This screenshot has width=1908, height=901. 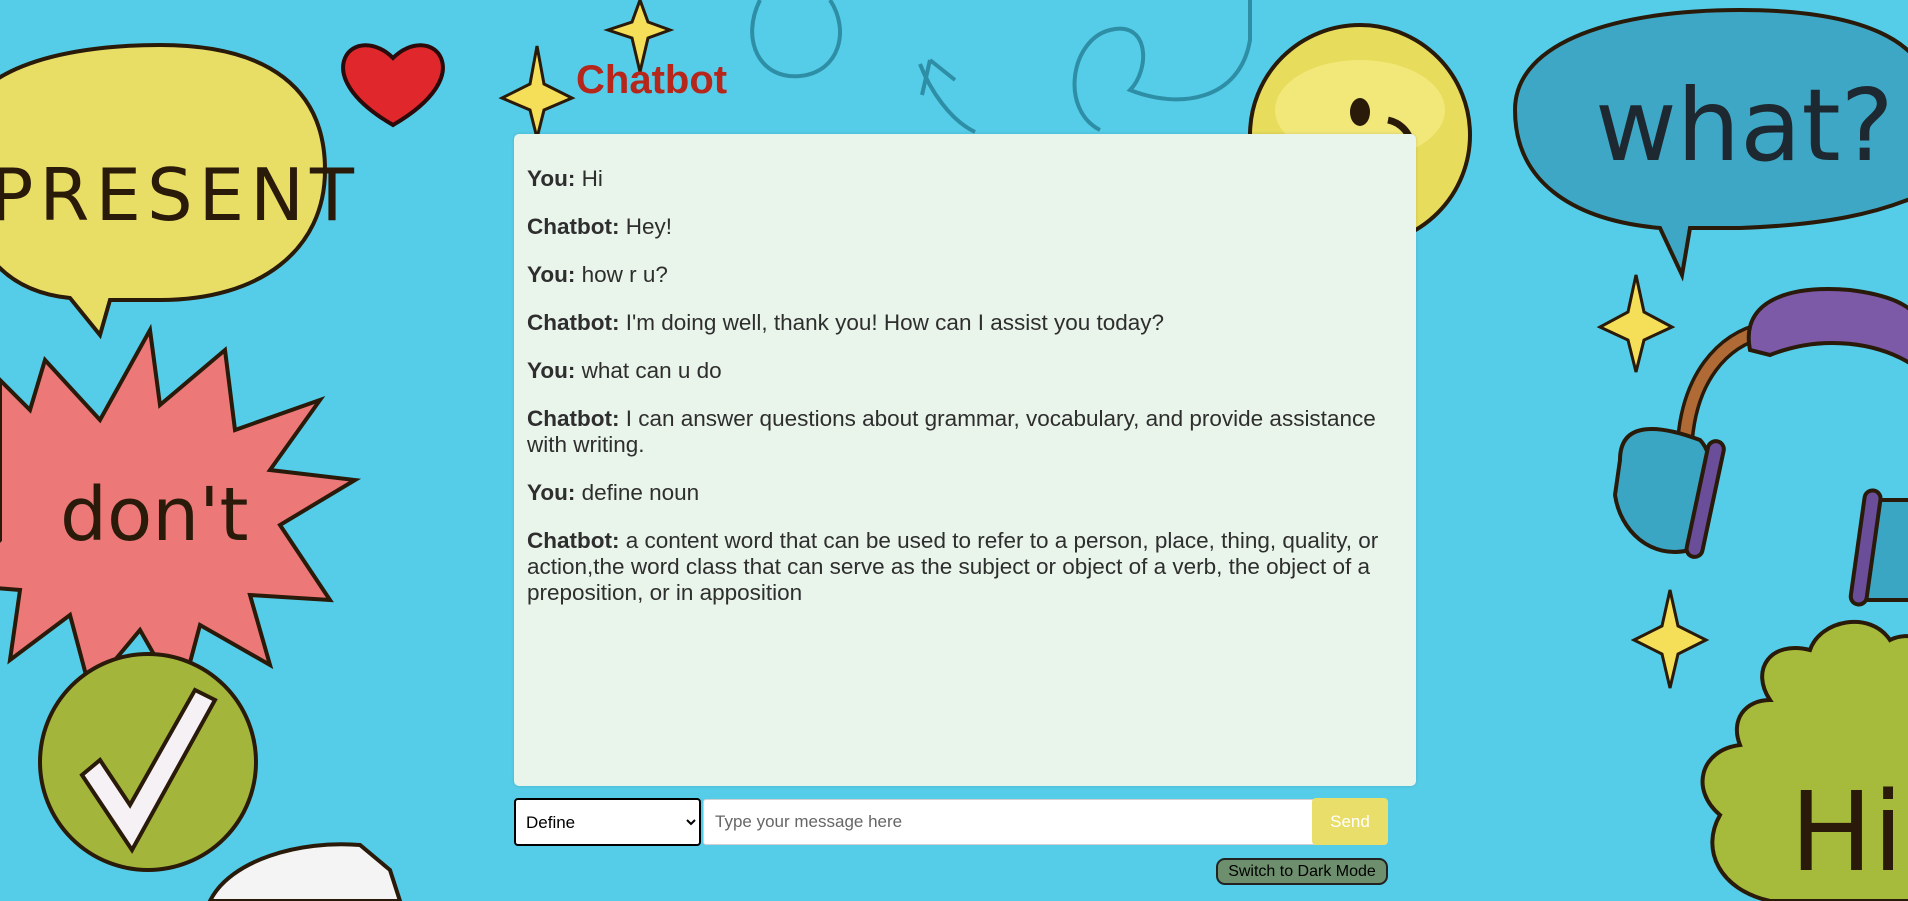 I want to click on message-text: define noun, so click(x=637, y=492).